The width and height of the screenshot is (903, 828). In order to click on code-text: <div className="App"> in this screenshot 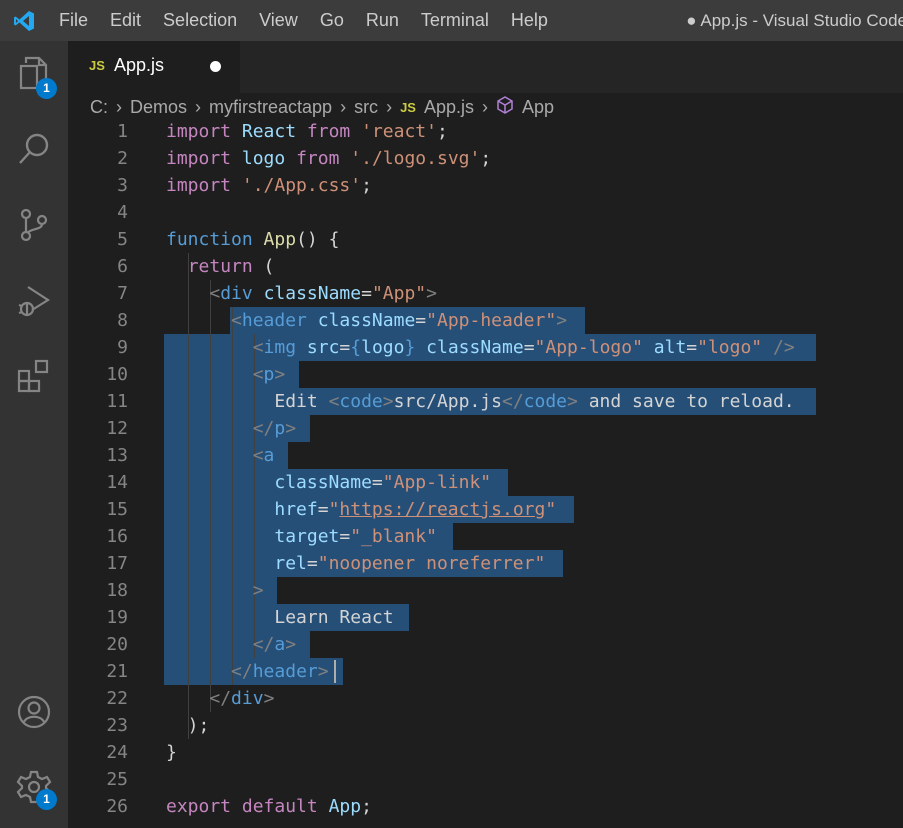, I will do `click(323, 293)`.